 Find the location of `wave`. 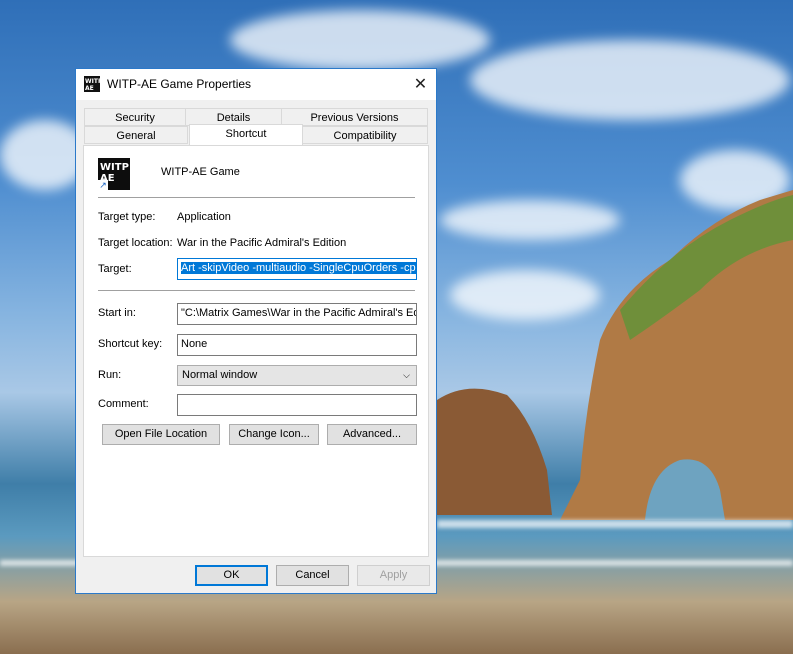

wave is located at coordinates (615, 524).